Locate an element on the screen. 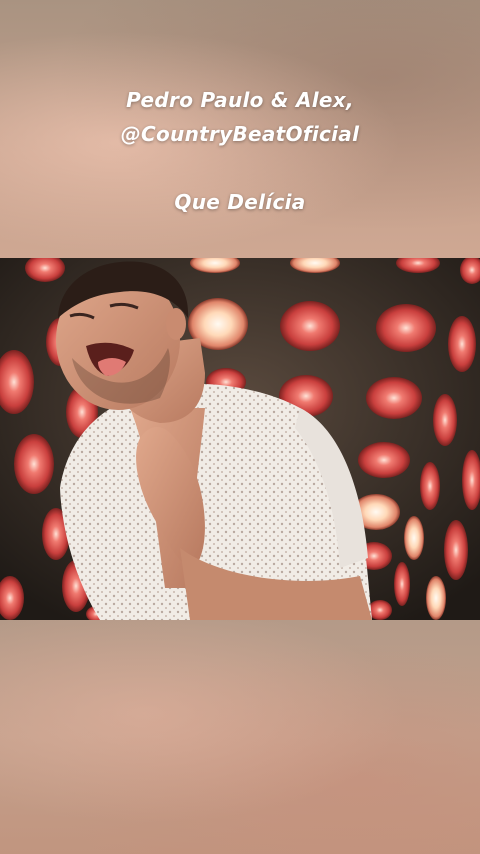  caption-handle: @CountryBeatOficial is located at coordinates (240, 134).